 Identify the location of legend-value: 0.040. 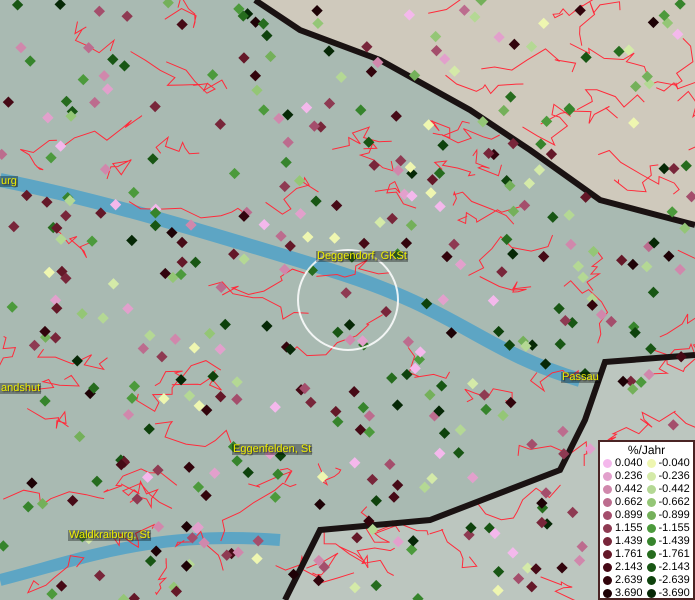
(629, 463).